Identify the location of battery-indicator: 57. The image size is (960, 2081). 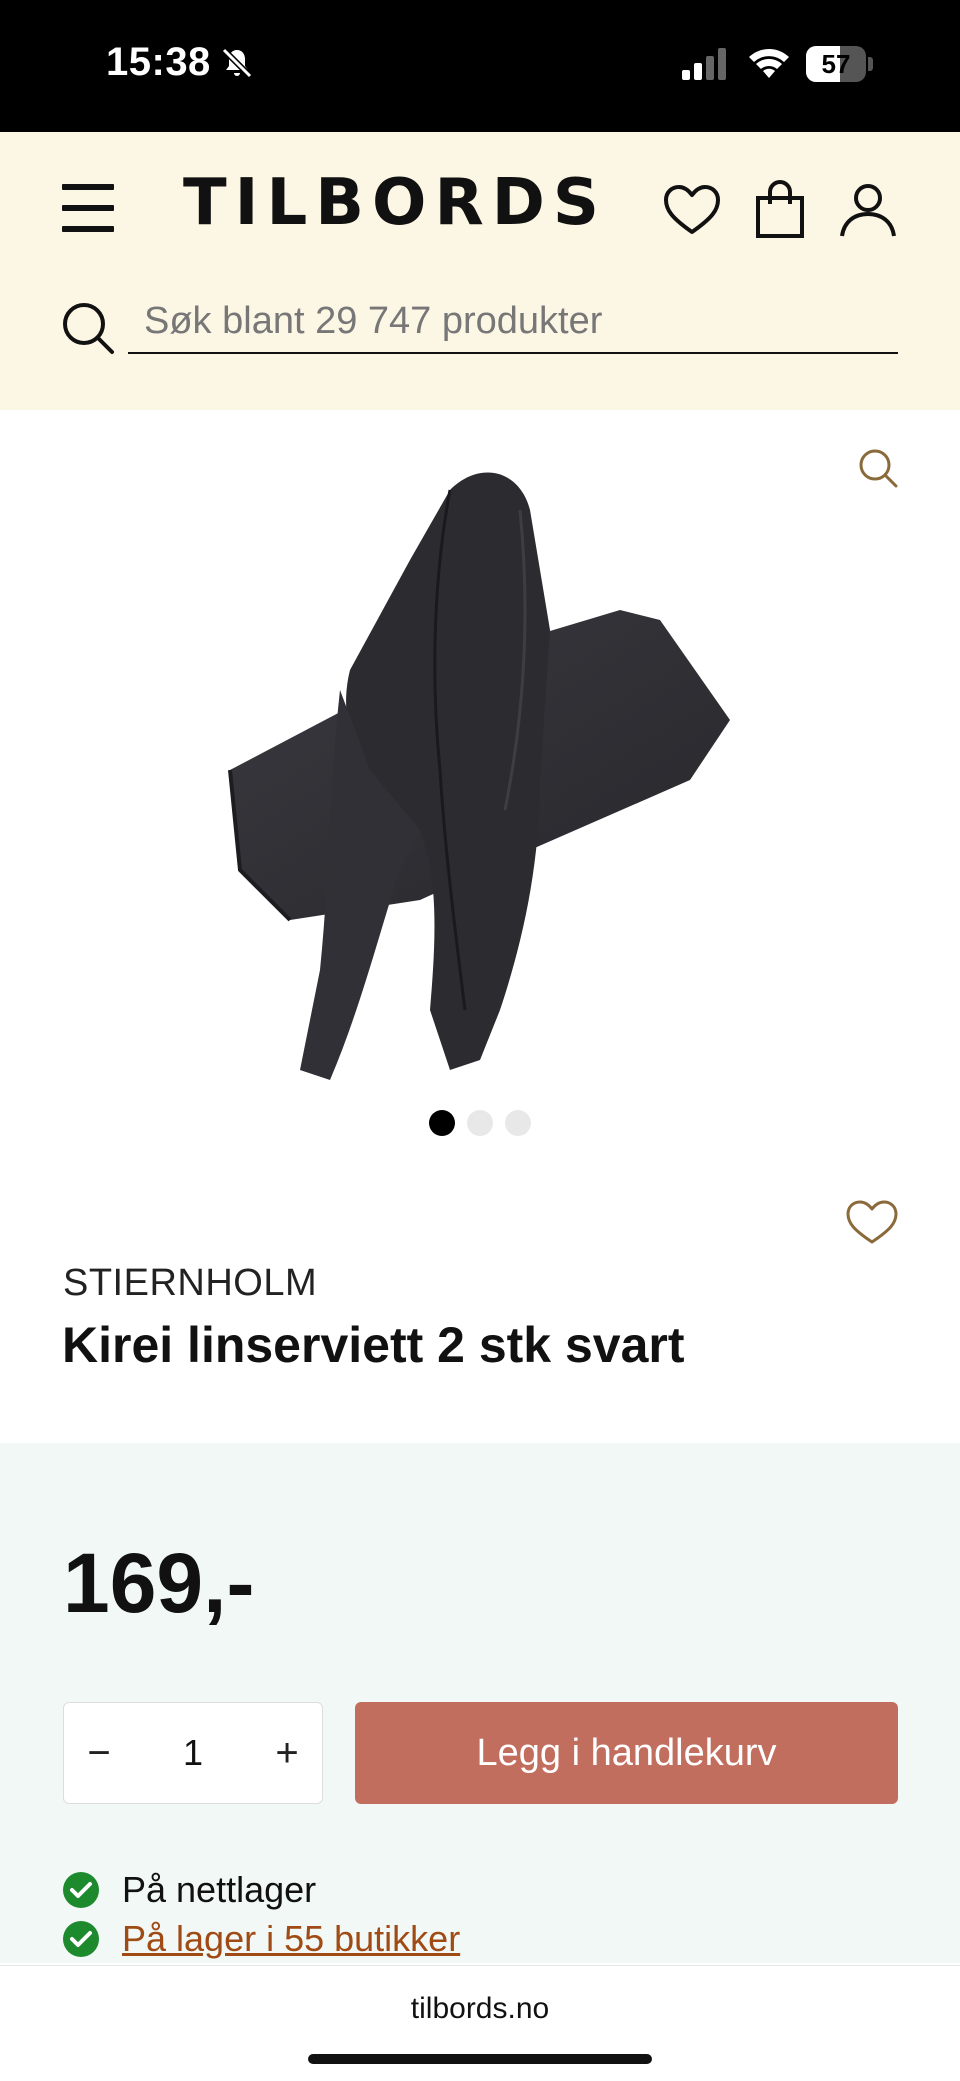
(839, 64).